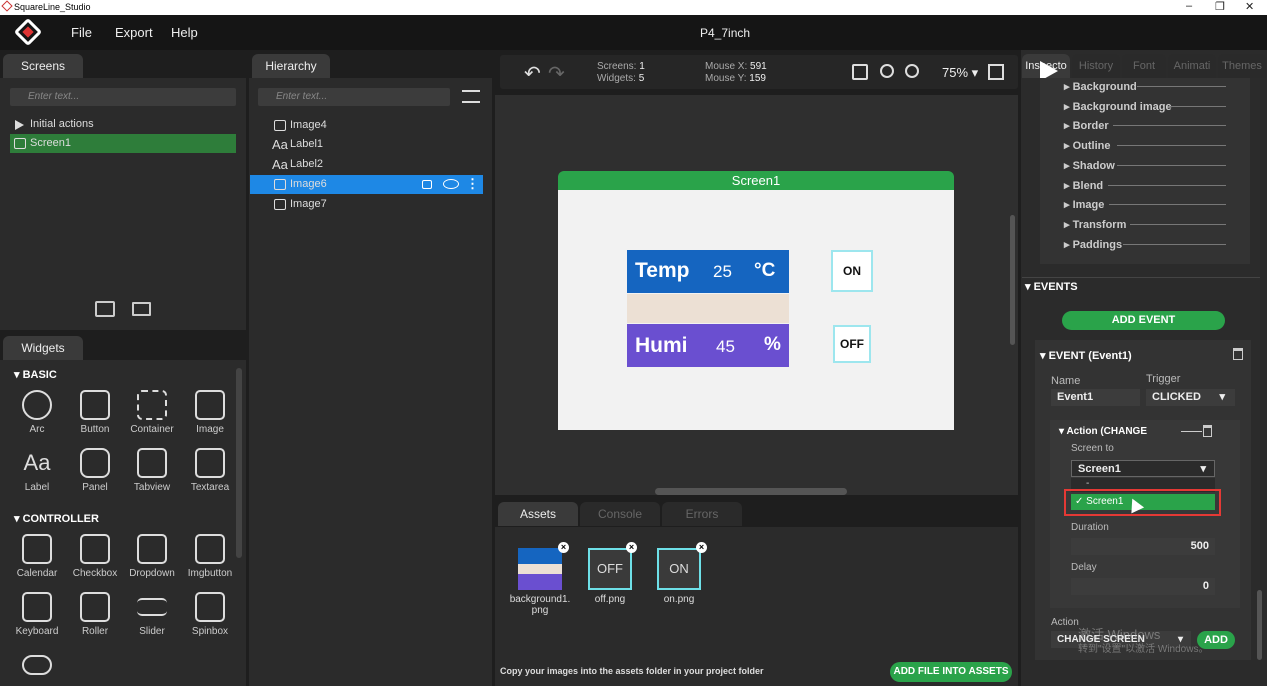  What do you see at coordinates (1084, 204) in the screenshot?
I see `prop-image: ▸ Image` at bounding box center [1084, 204].